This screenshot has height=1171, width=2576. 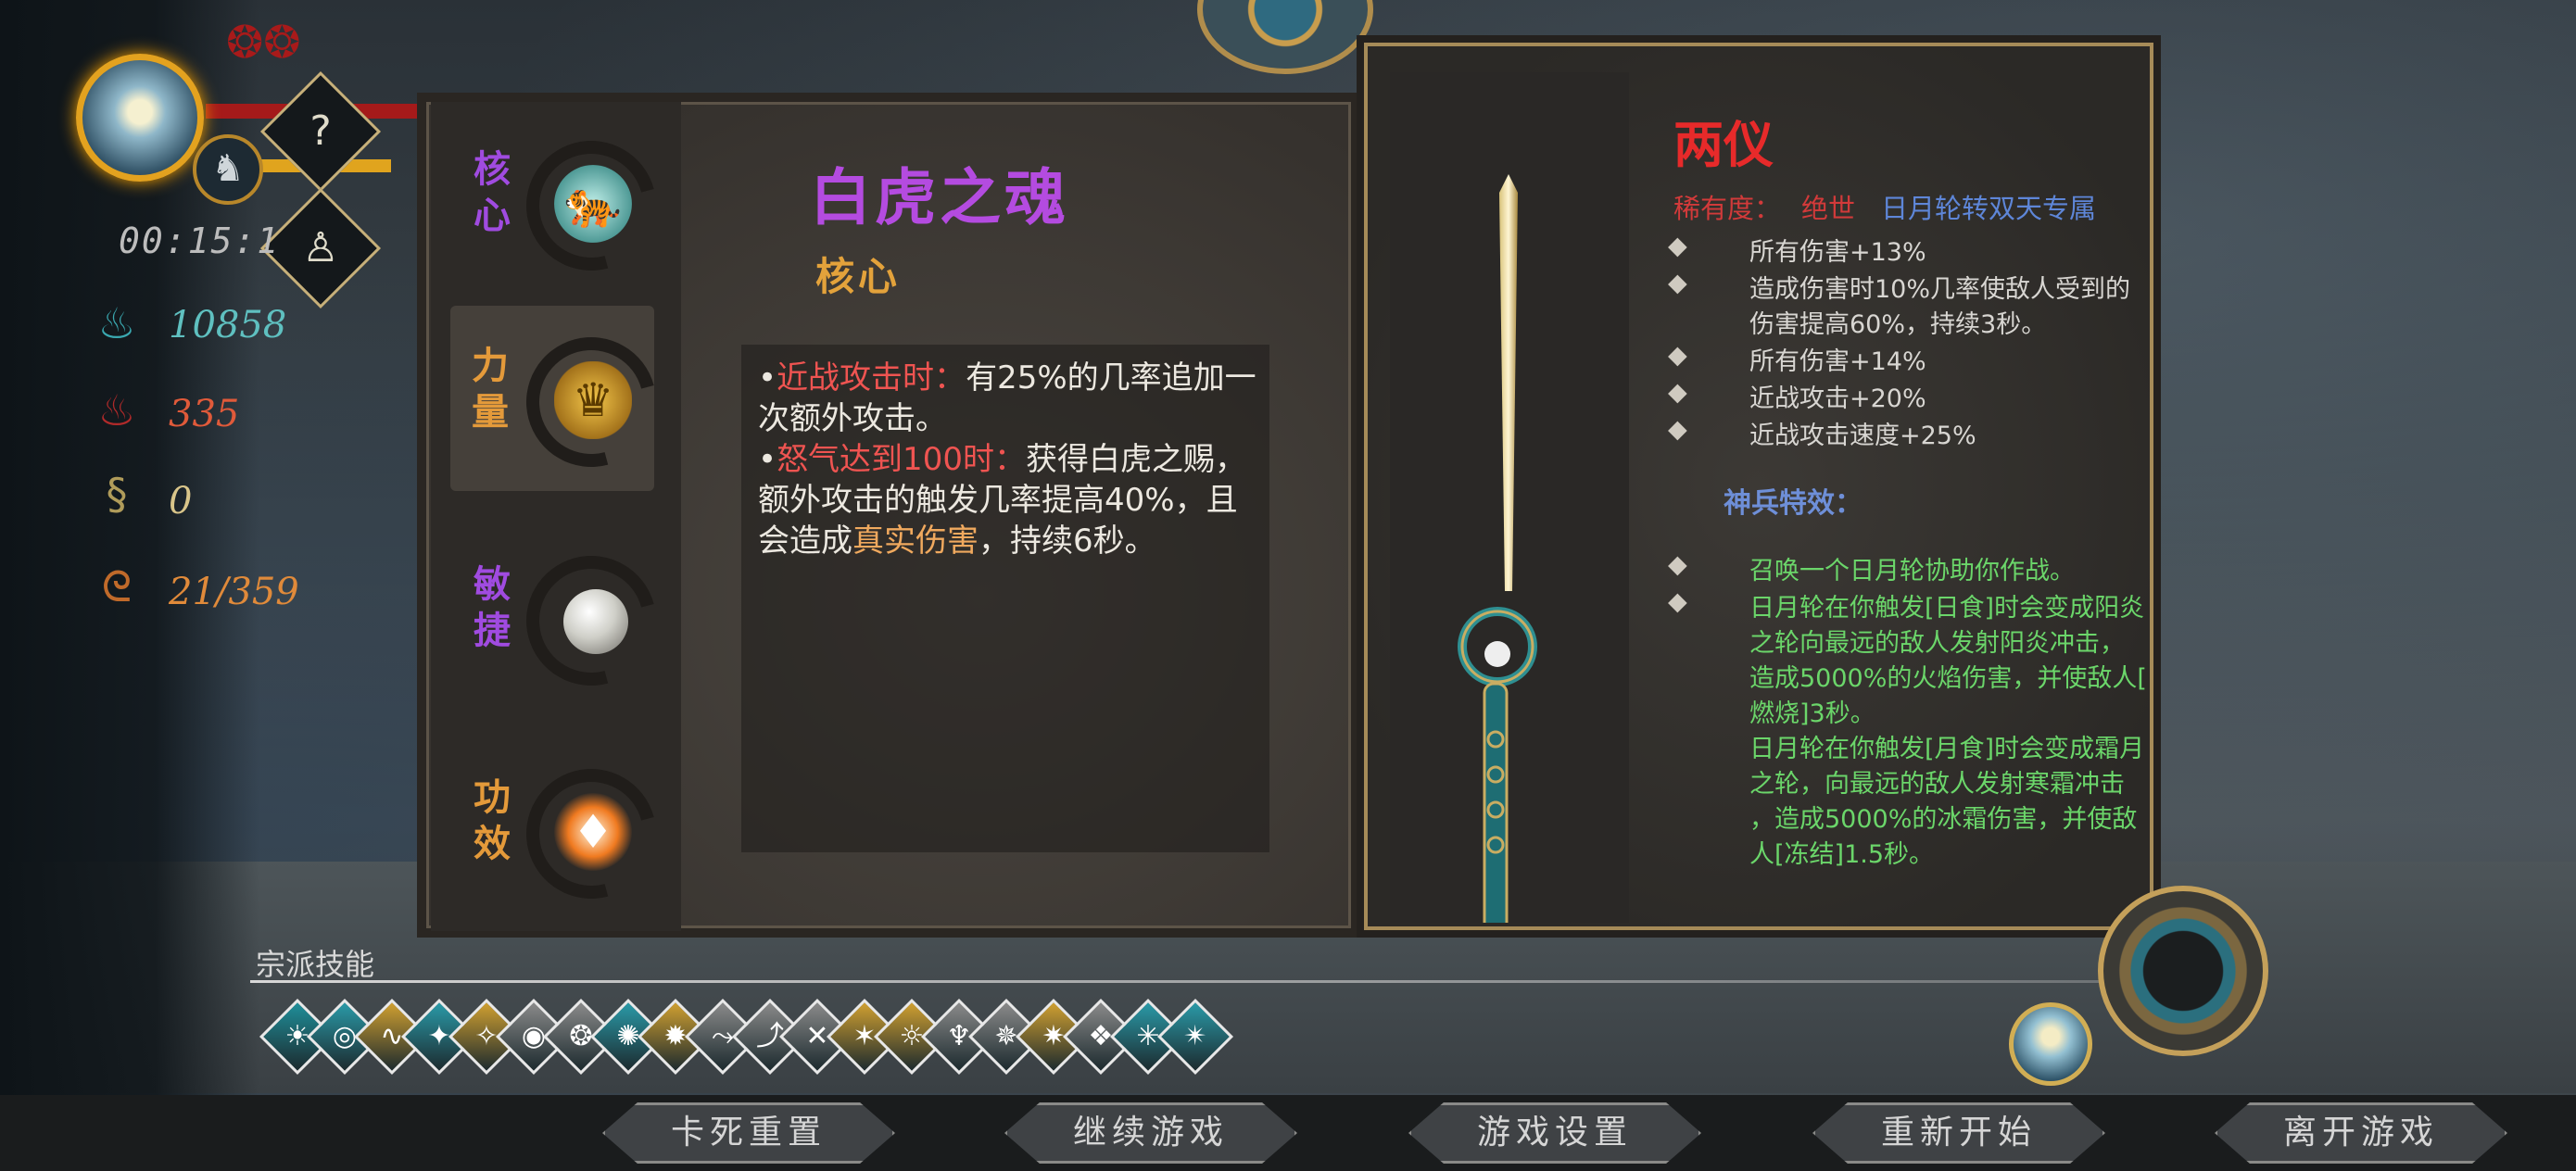 I want to click on special-line: 人[冻结]1.5秒。, so click(x=1842, y=855).